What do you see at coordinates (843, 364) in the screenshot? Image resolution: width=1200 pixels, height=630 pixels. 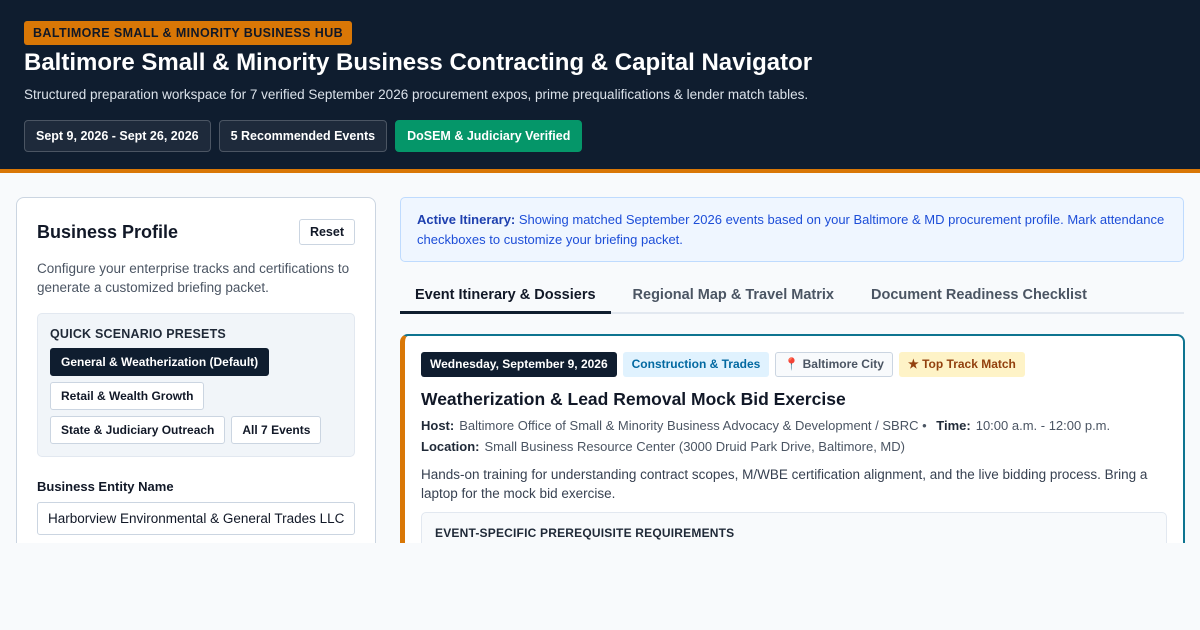 I see `location-tag-label: Baltimore City` at bounding box center [843, 364].